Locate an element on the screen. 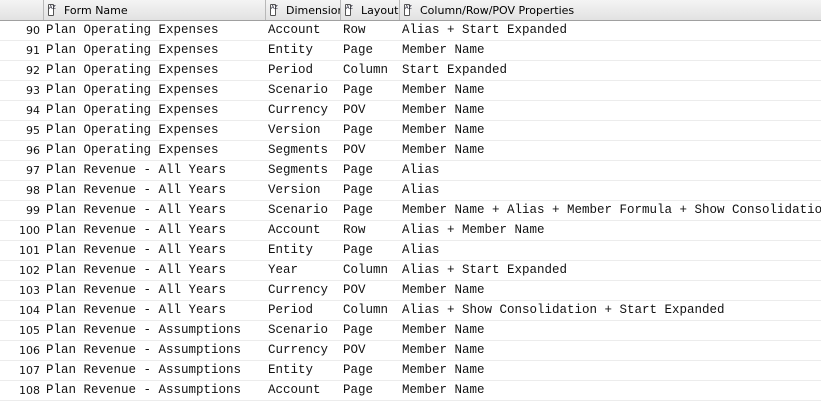 The height and width of the screenshot is (401, 821). row-number: 105 is located at coordinates (22, 330).